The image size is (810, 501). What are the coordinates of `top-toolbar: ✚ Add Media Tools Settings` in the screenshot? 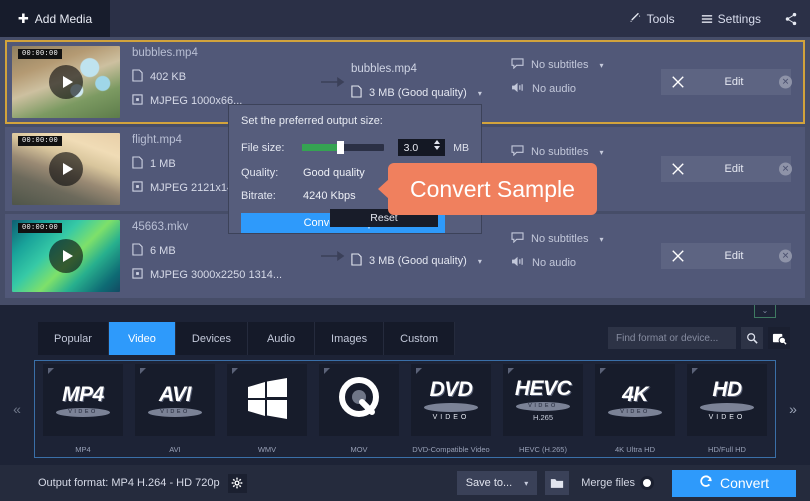 It's located at (405, 18).